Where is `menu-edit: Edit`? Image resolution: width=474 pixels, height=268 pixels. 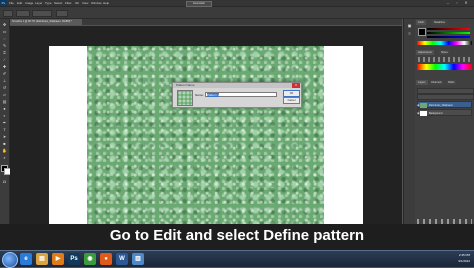
menu-edit: Edit is located at coordinates (19, 3).